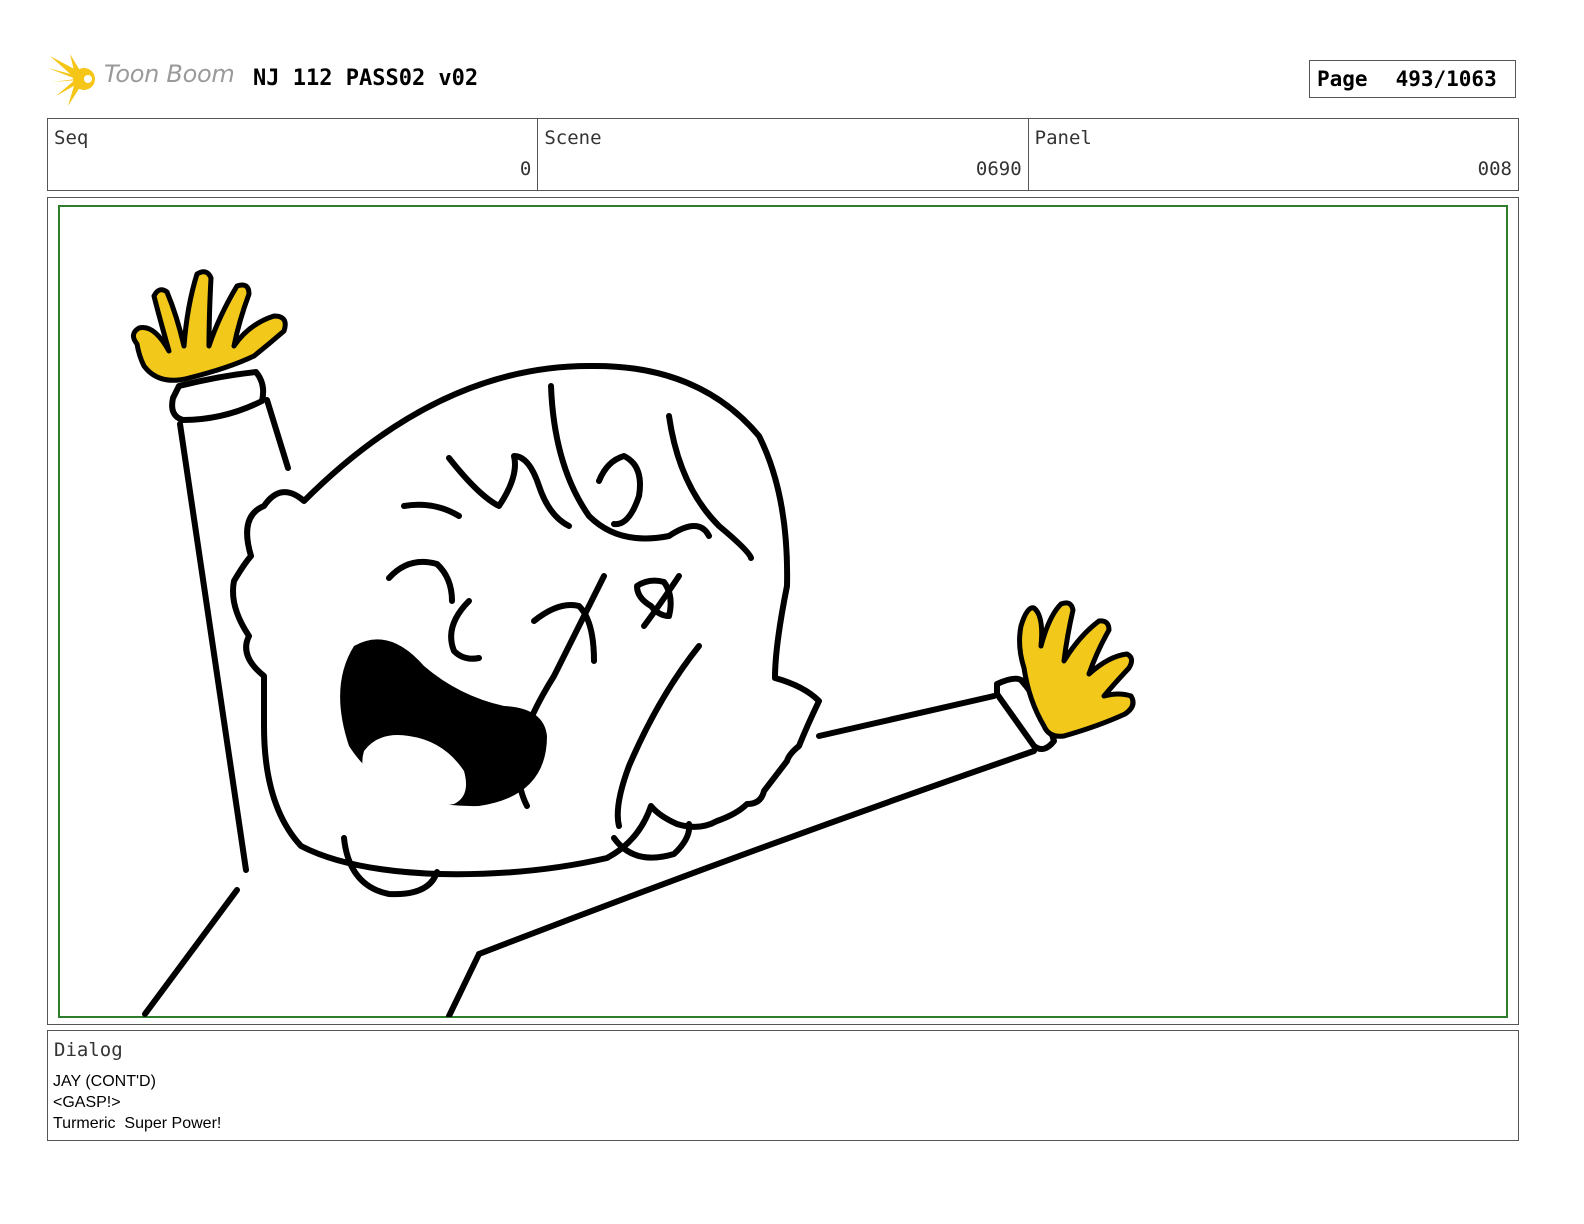  What do you see at coordinates (209, 326) in the screenshot?
I see `left-glove` at bounding box center [209, 326].